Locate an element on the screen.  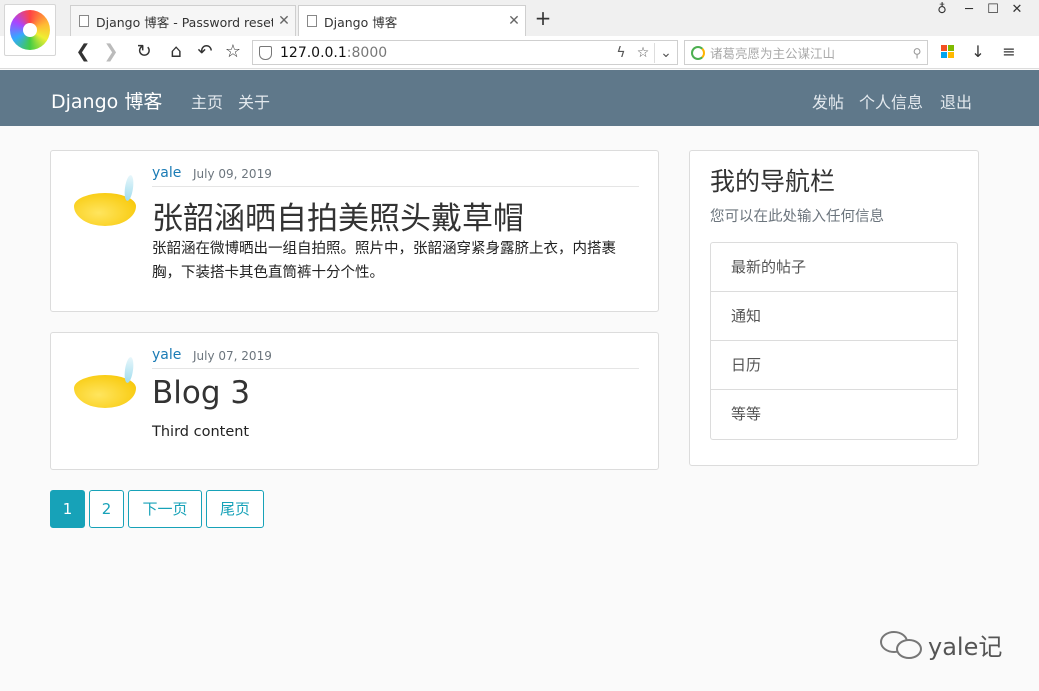
sidebar-item-notifications: 通知 is located at coordinates (834, 316).